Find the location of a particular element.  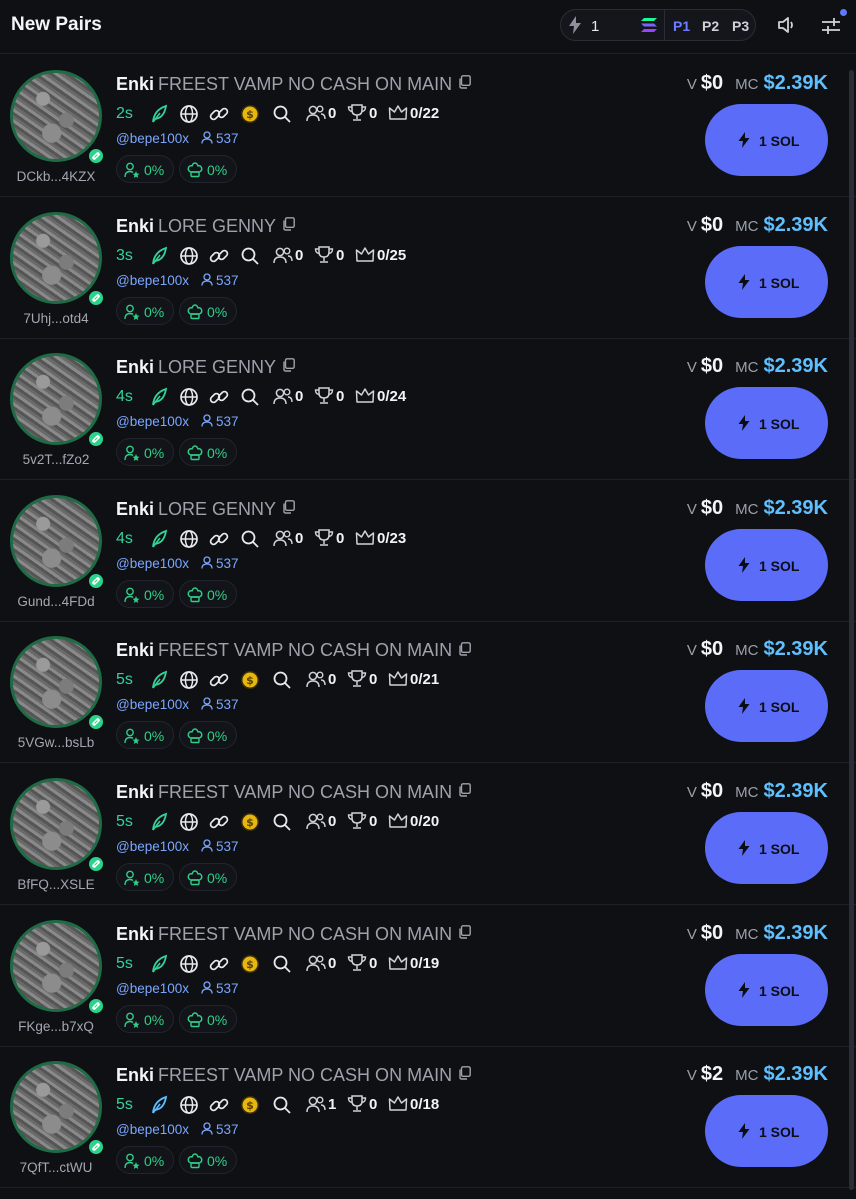

preset-p2-tab: P2 is located at coordinates (710, 26).